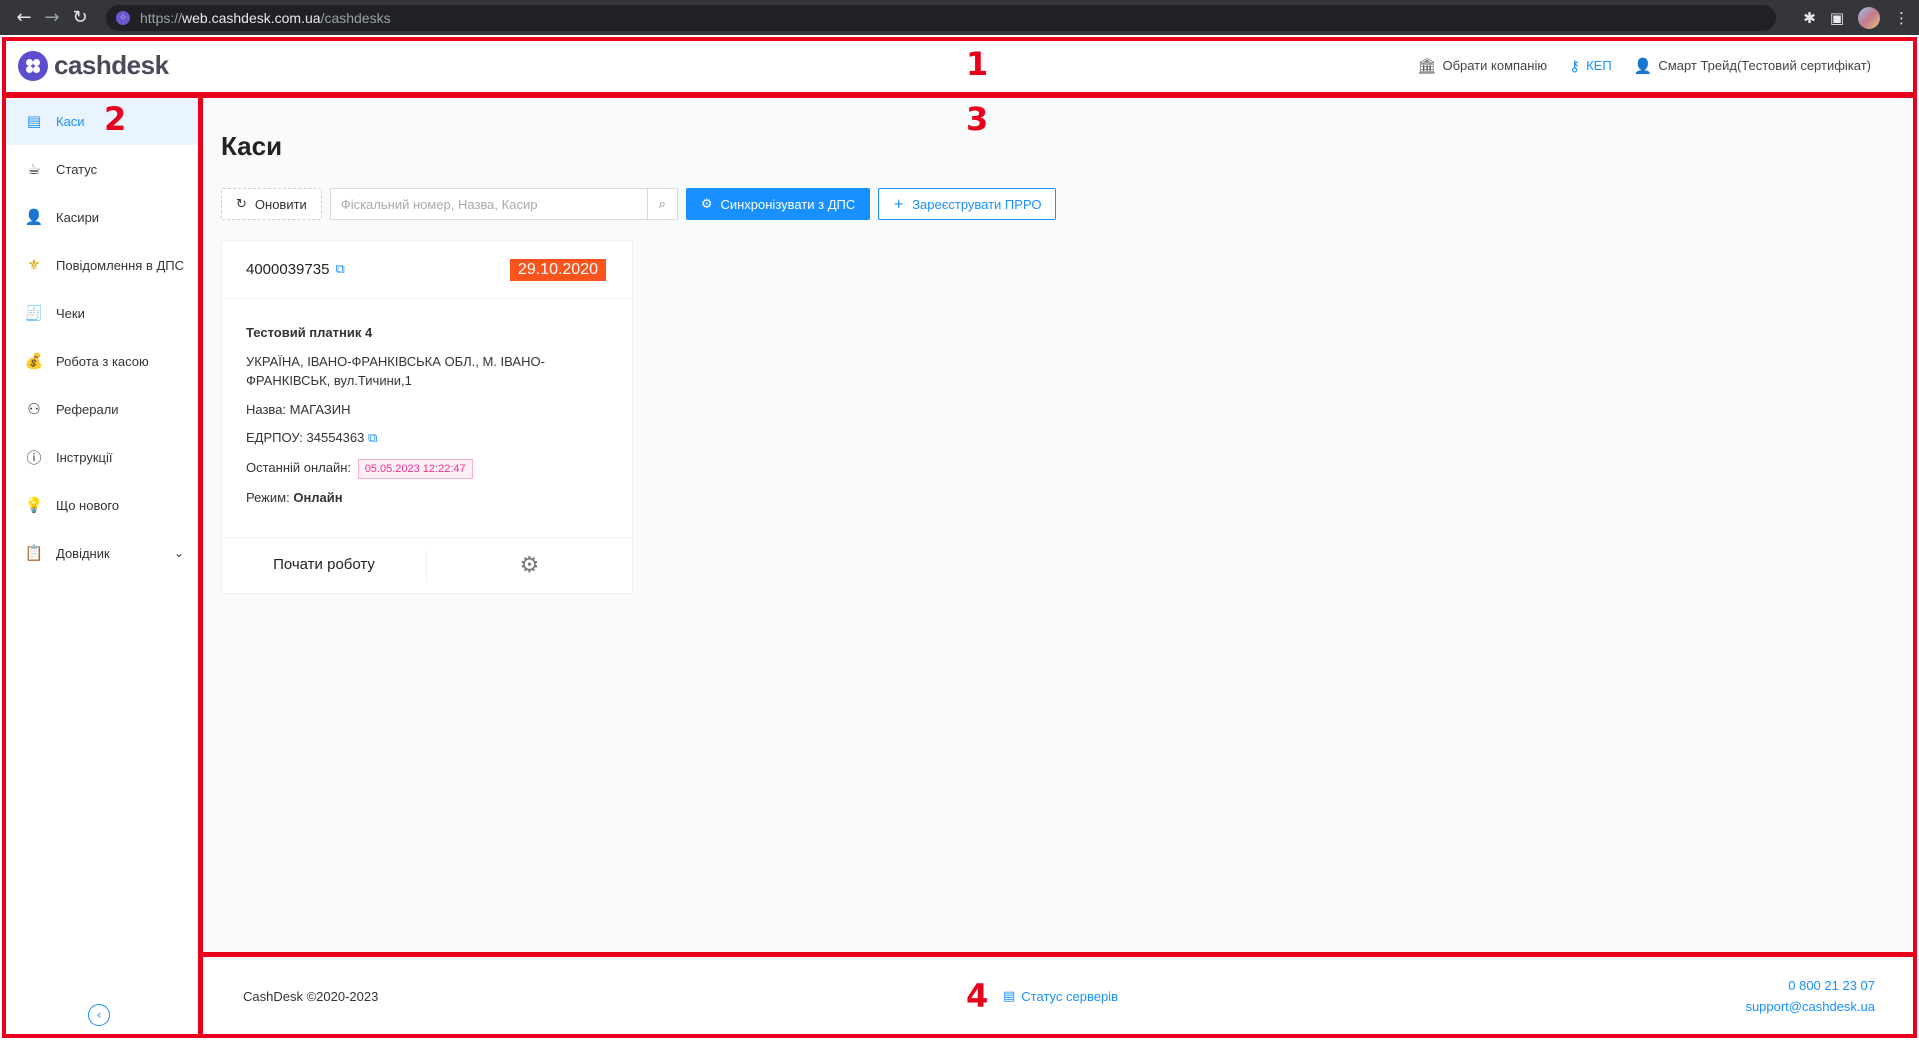 Image resolution: width=1919 pixels, height=1040 pixels. What do you see at coordinates (557, 269) in the screenshot?
I see `date-badge: 29.10.2020` at bounding box center [557, 269].